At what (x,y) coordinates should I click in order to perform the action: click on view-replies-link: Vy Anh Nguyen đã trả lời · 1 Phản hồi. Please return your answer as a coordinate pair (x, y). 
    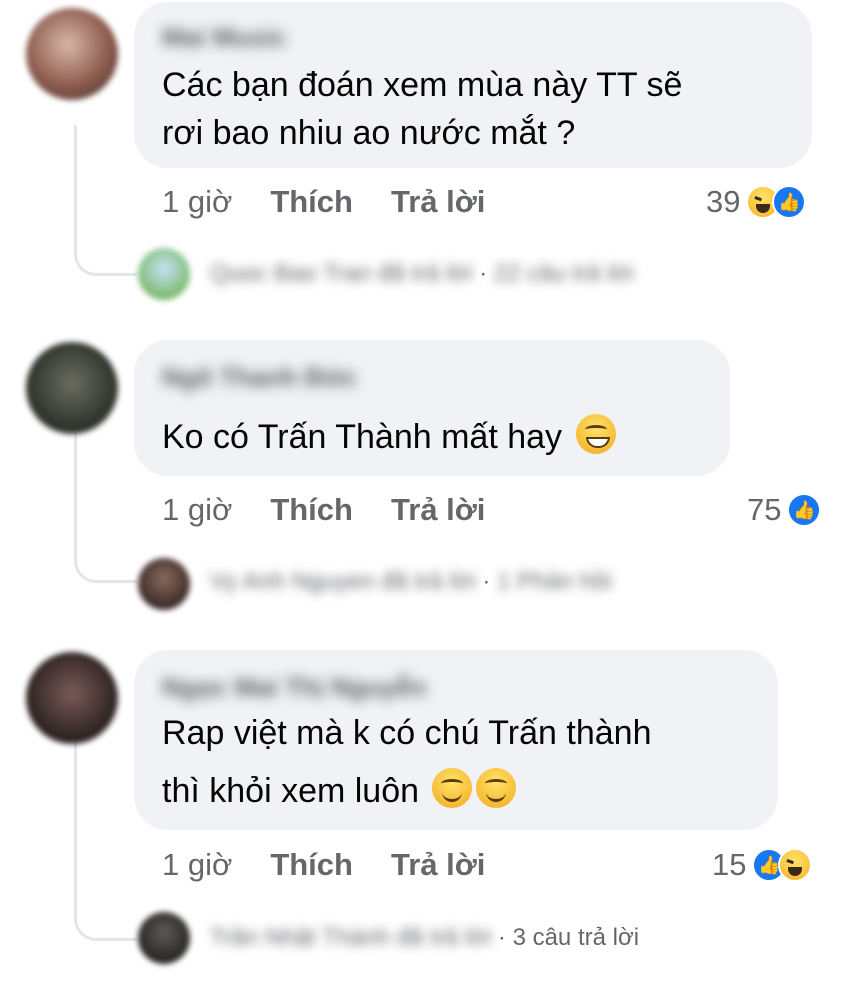
    Looking at the image, I should click on (411, 582).